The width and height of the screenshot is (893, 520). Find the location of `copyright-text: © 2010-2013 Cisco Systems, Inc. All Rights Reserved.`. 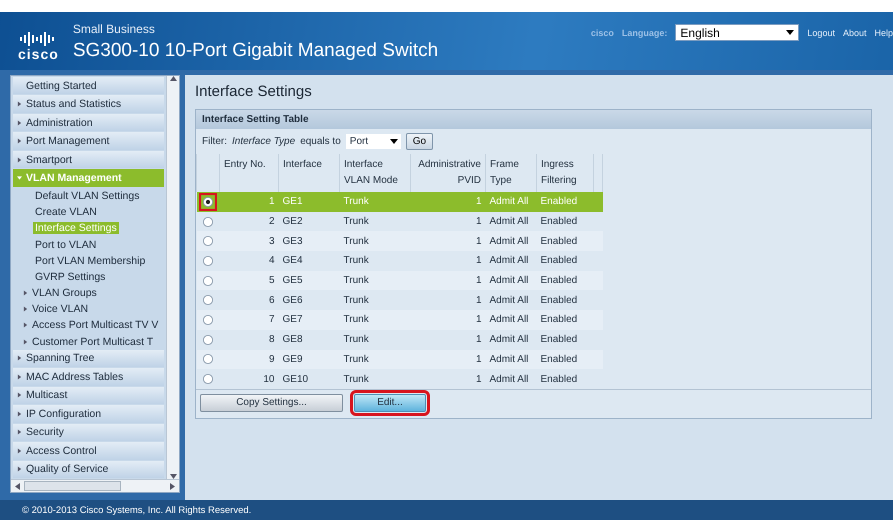

copyright-text: © 2010-2013 Cisco Systems, Inc. All Rights Reserved. is located at coordinates (137, 510).